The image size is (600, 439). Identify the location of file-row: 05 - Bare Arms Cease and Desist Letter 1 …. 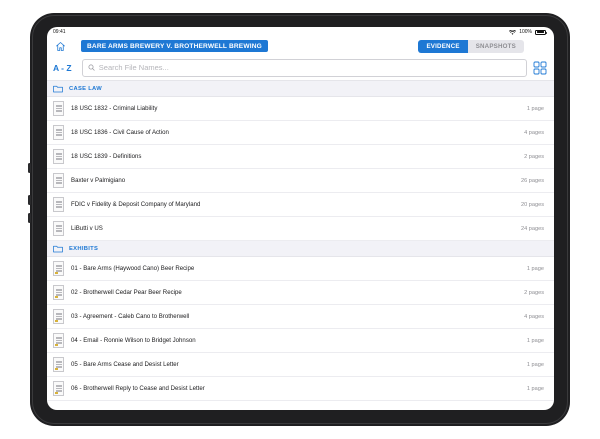
(300, 365).